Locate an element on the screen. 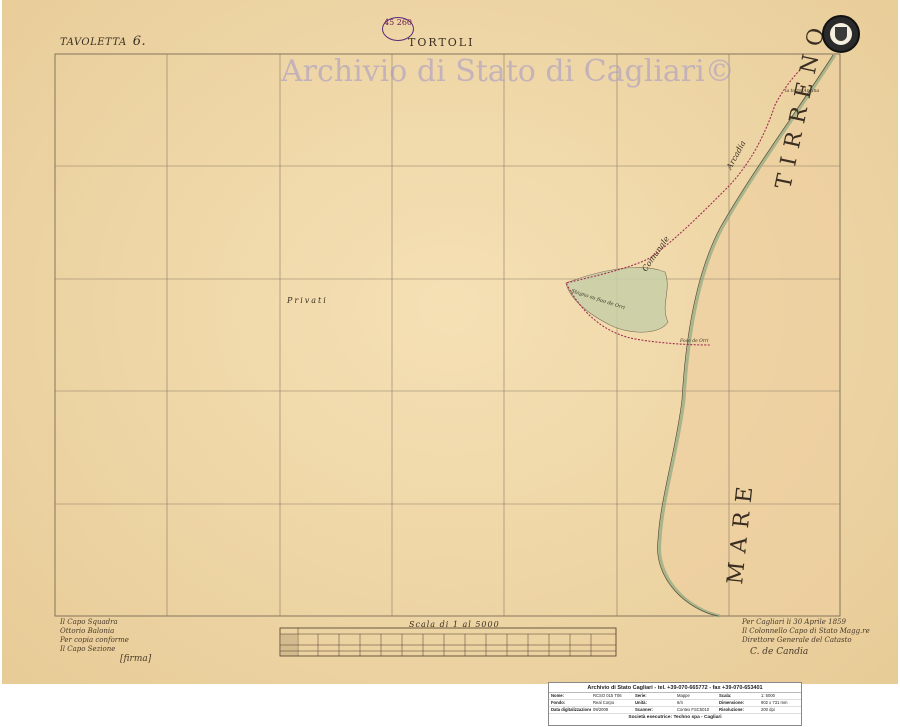 The height and width of the screenshot is (727, 900). info-value: Mappe is located at coordinates (683, 695).